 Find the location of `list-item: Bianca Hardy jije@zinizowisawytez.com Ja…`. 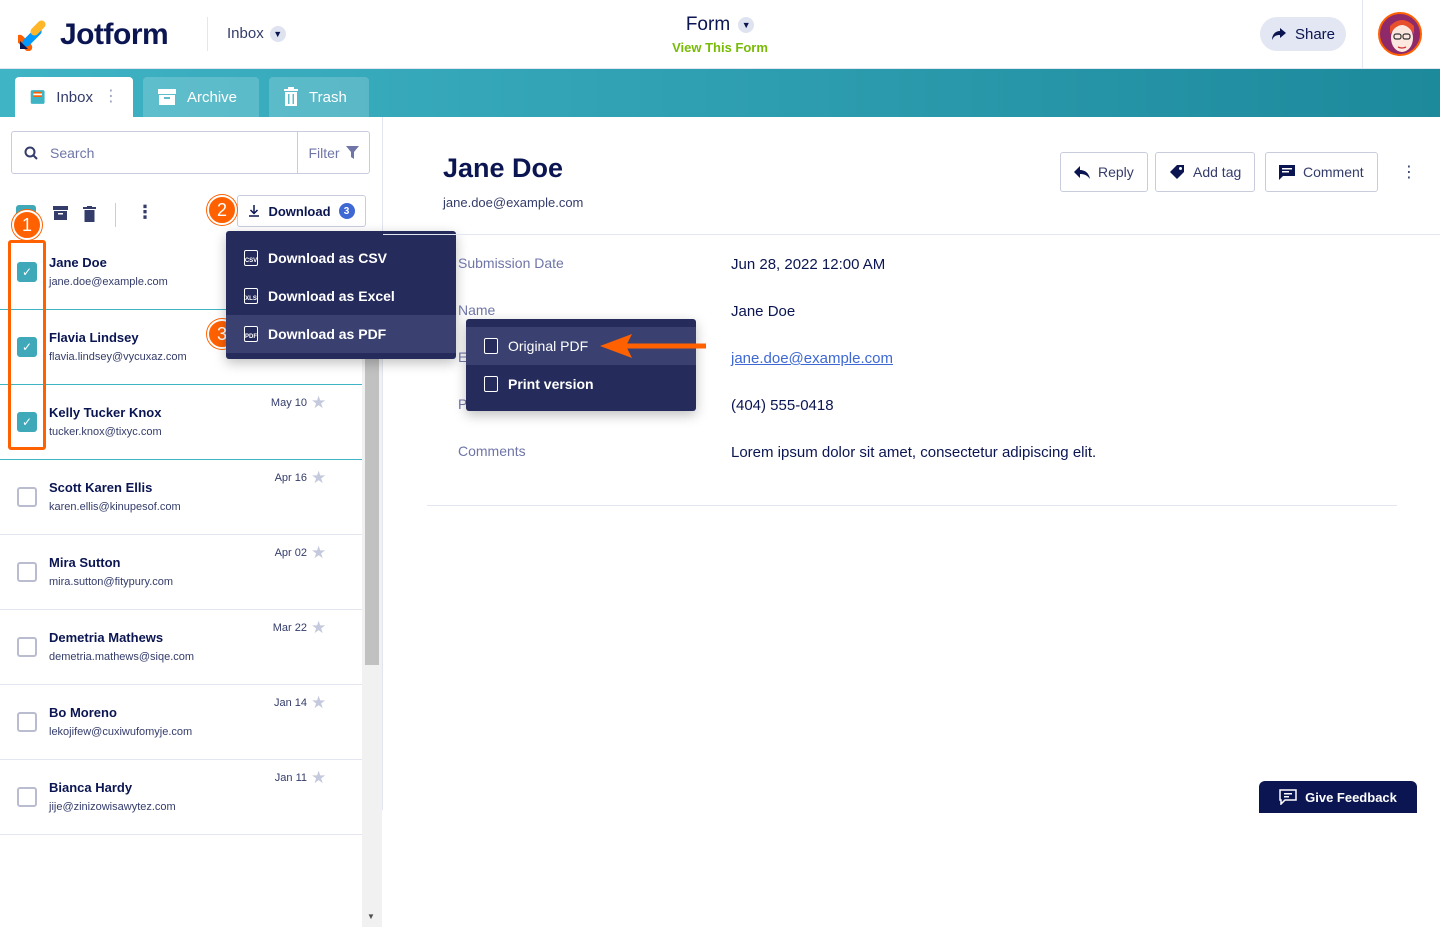

list-item: Bianca Hardy jije@zinizowisawytez.com Ja… is located at coordinates (181, 797).